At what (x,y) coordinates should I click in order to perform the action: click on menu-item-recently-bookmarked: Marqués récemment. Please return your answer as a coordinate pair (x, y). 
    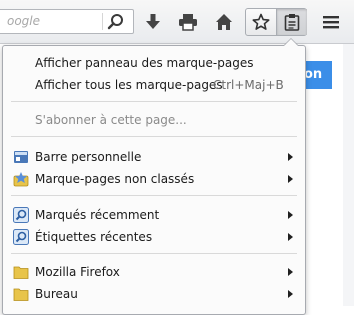
    Looking at the image, I should click on (154, 215).